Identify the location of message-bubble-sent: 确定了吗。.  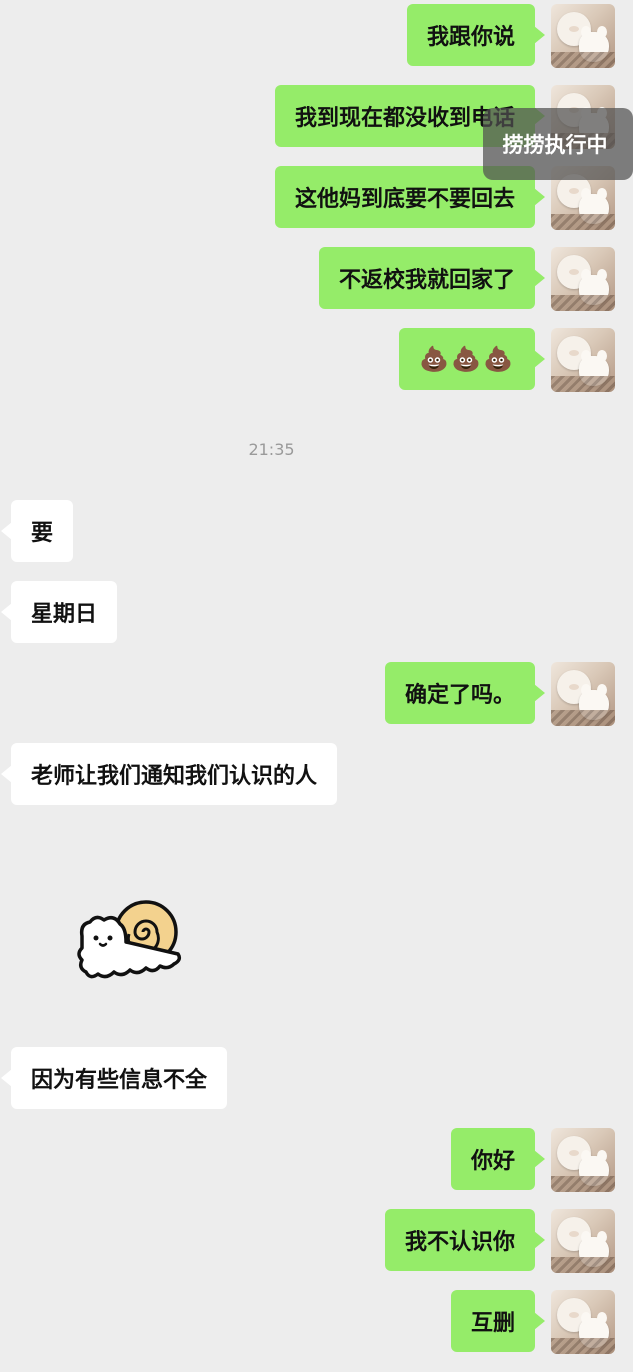
(465, 693).